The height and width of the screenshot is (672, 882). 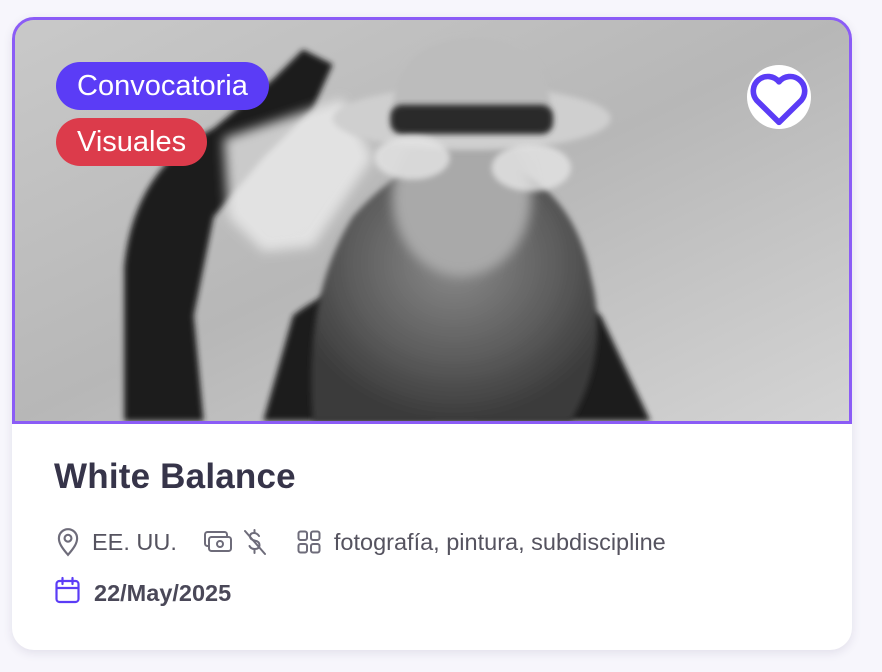 What do you see at coordinates (779, 99) in the screenshot?
I see `heart-outline-icon` at bounding box center [779, 99].